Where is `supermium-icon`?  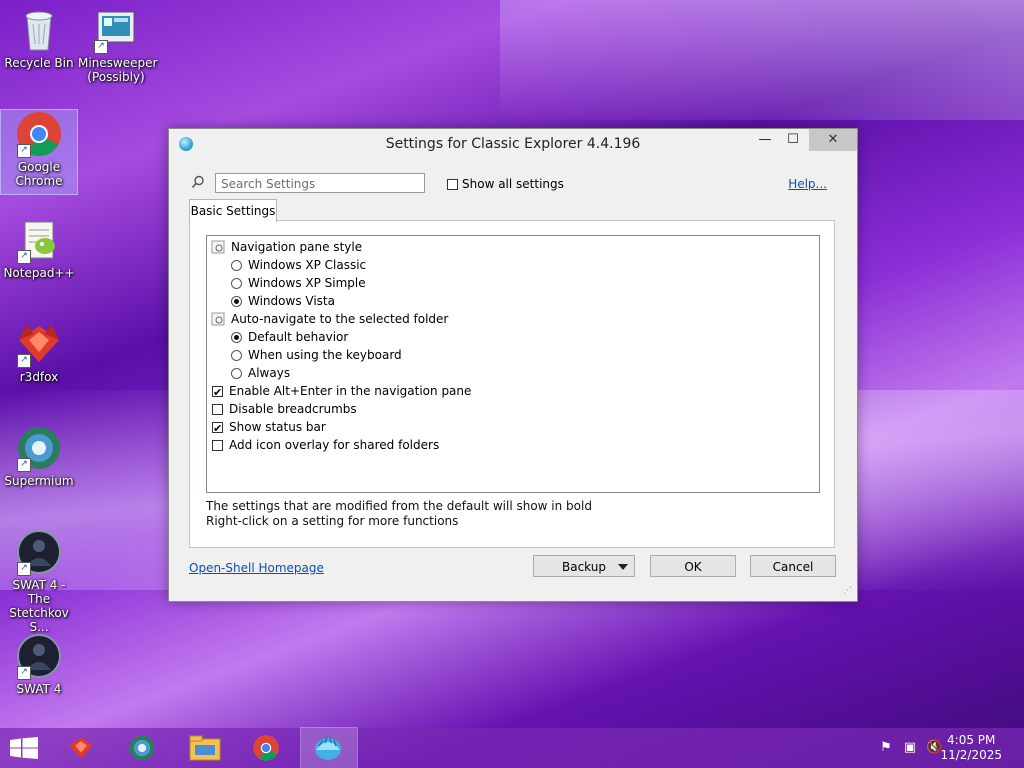
supermium-icon is located at coordinates (142, 748).